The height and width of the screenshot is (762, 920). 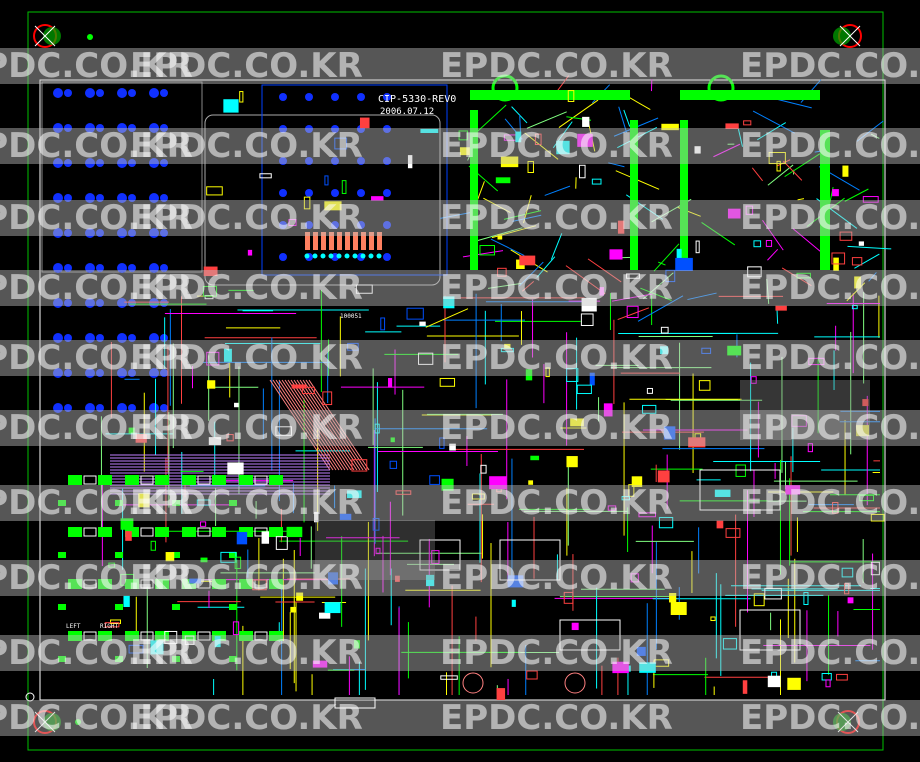 I want to click on silk-ref-label: 100051, so click(x=351, y=316).